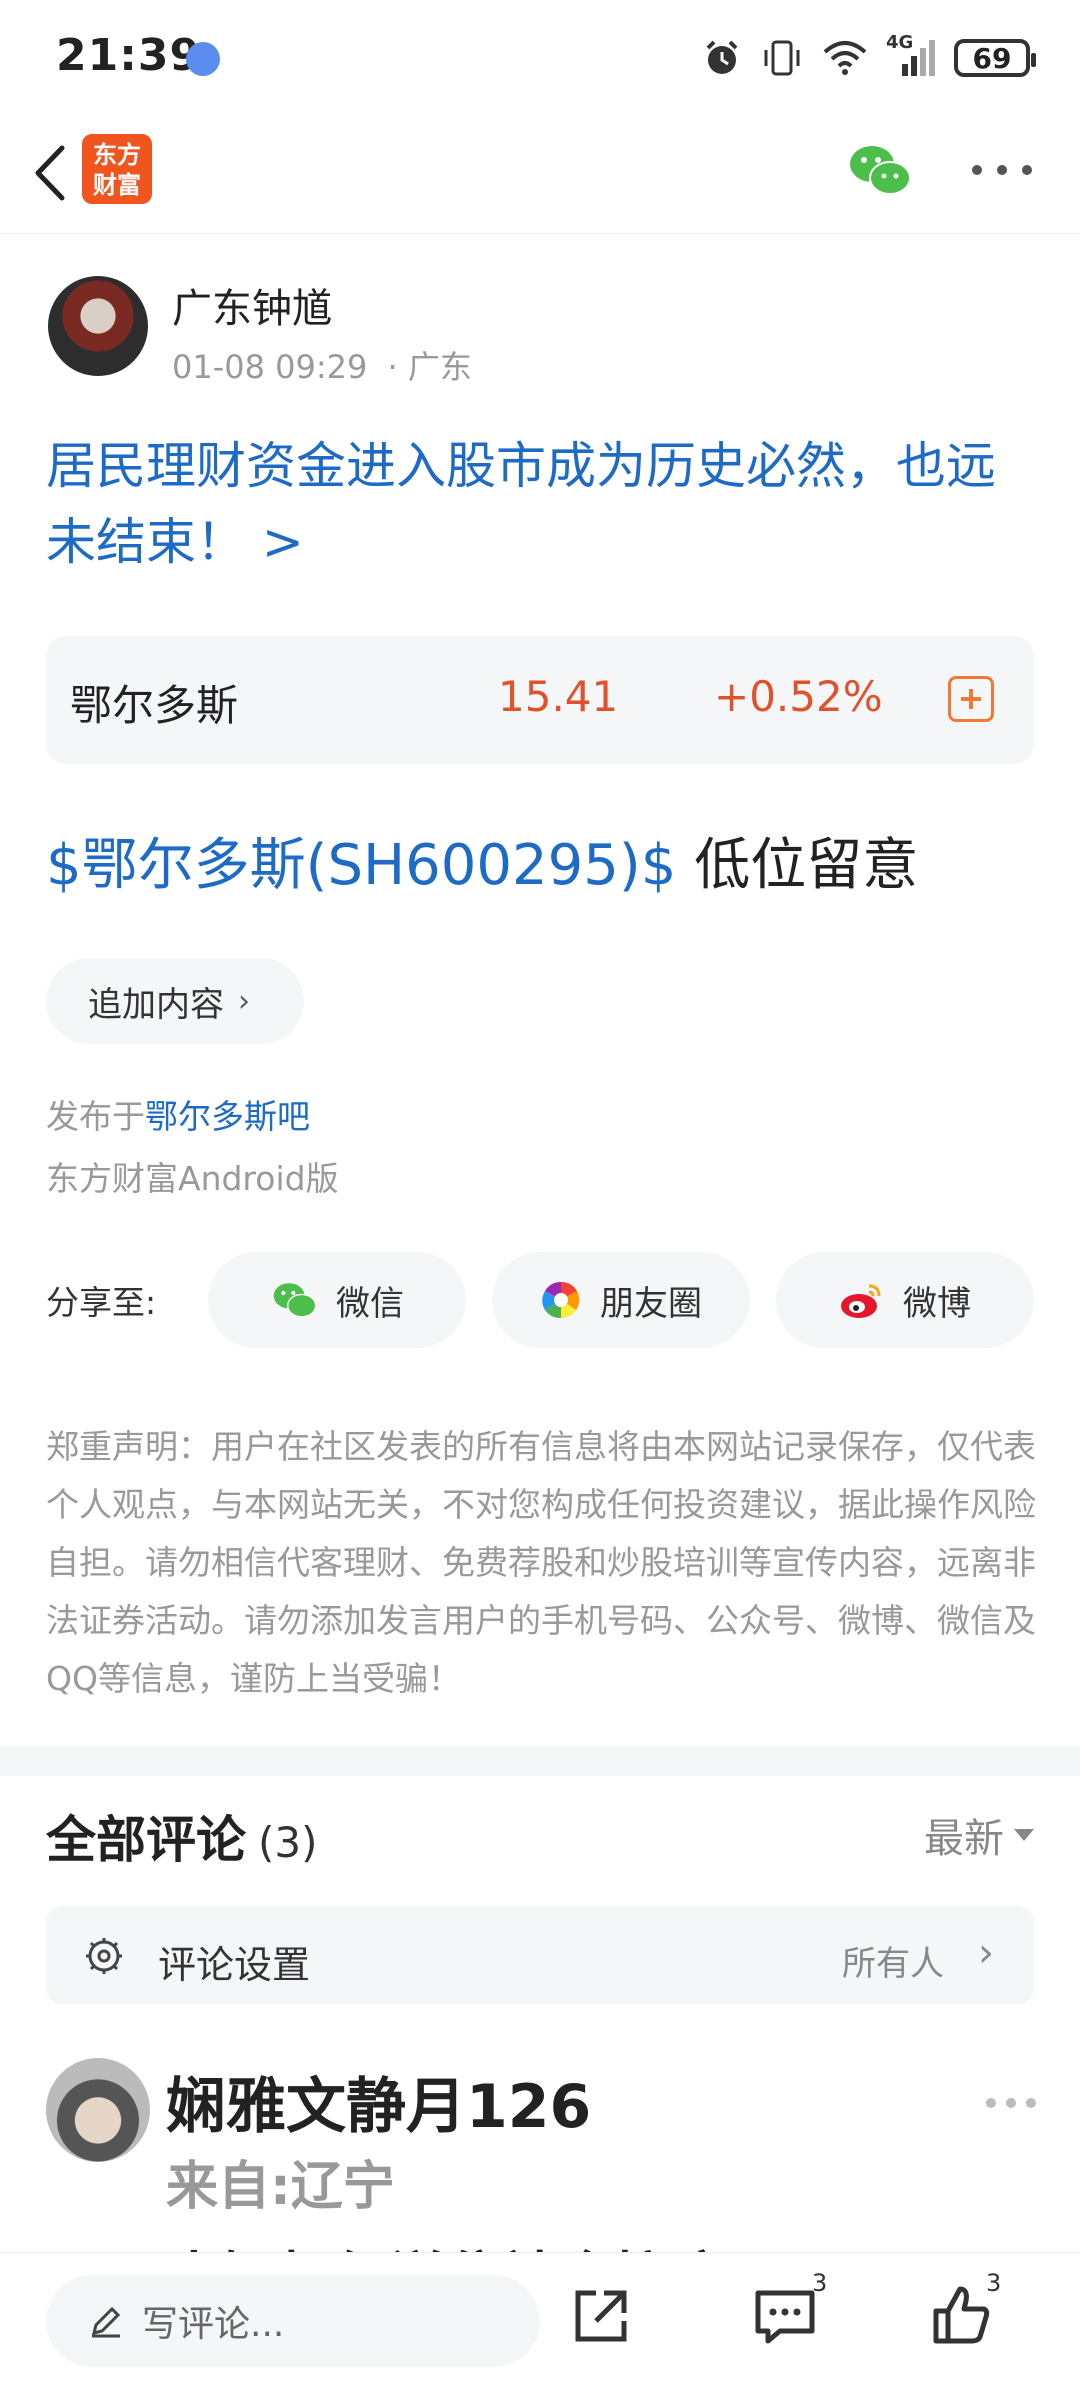 This screenshot has width=1080, height=2388. What do you see at coordinates (154, 705) in the screenshot?
I see `stock-name: 鄂尔多斯` at bounding box center [154, 705].